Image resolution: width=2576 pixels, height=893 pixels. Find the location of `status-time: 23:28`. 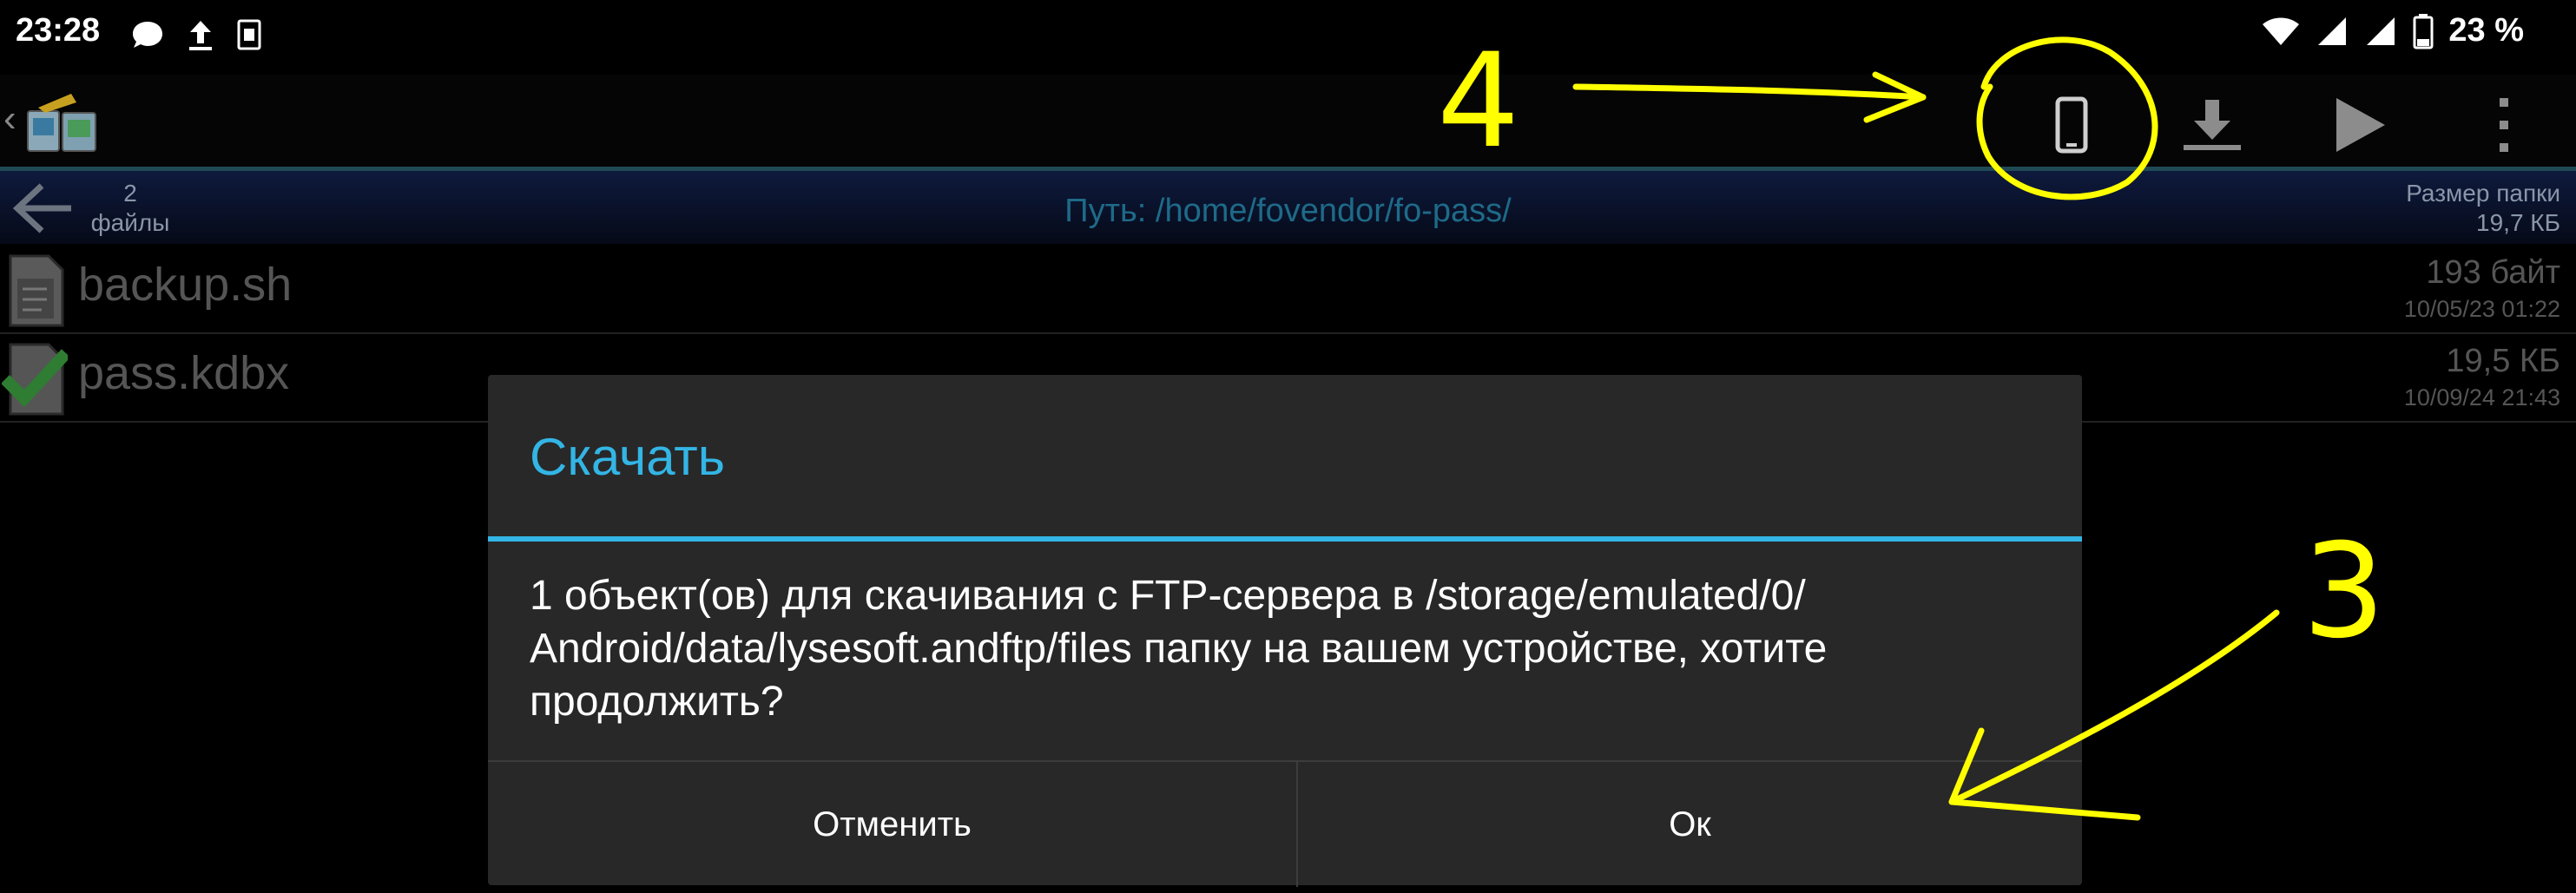

status-time: 23:28 is located at coordinates (58, 30).